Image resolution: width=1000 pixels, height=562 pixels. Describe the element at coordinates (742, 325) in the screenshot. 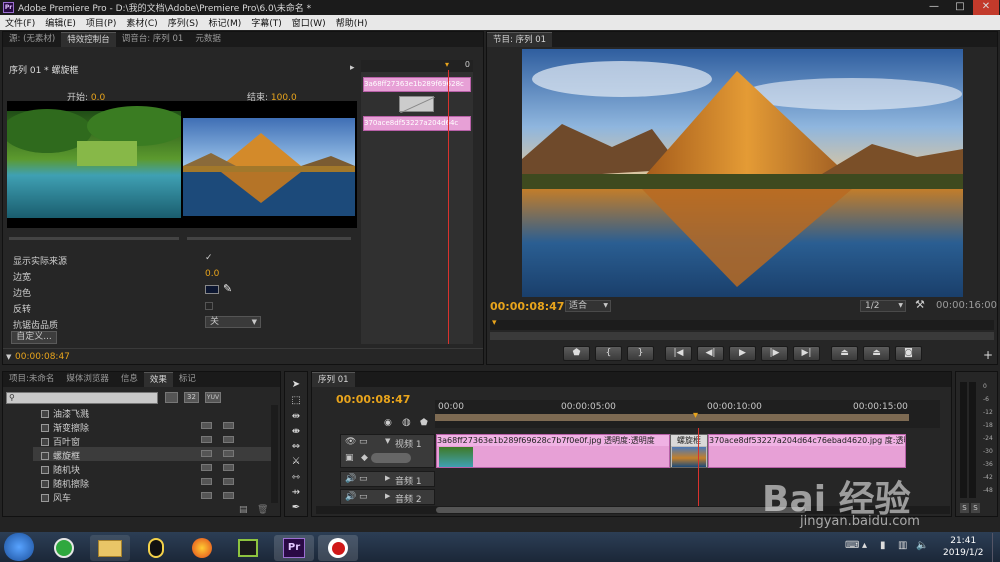

I see `program-scrubber` at that location.